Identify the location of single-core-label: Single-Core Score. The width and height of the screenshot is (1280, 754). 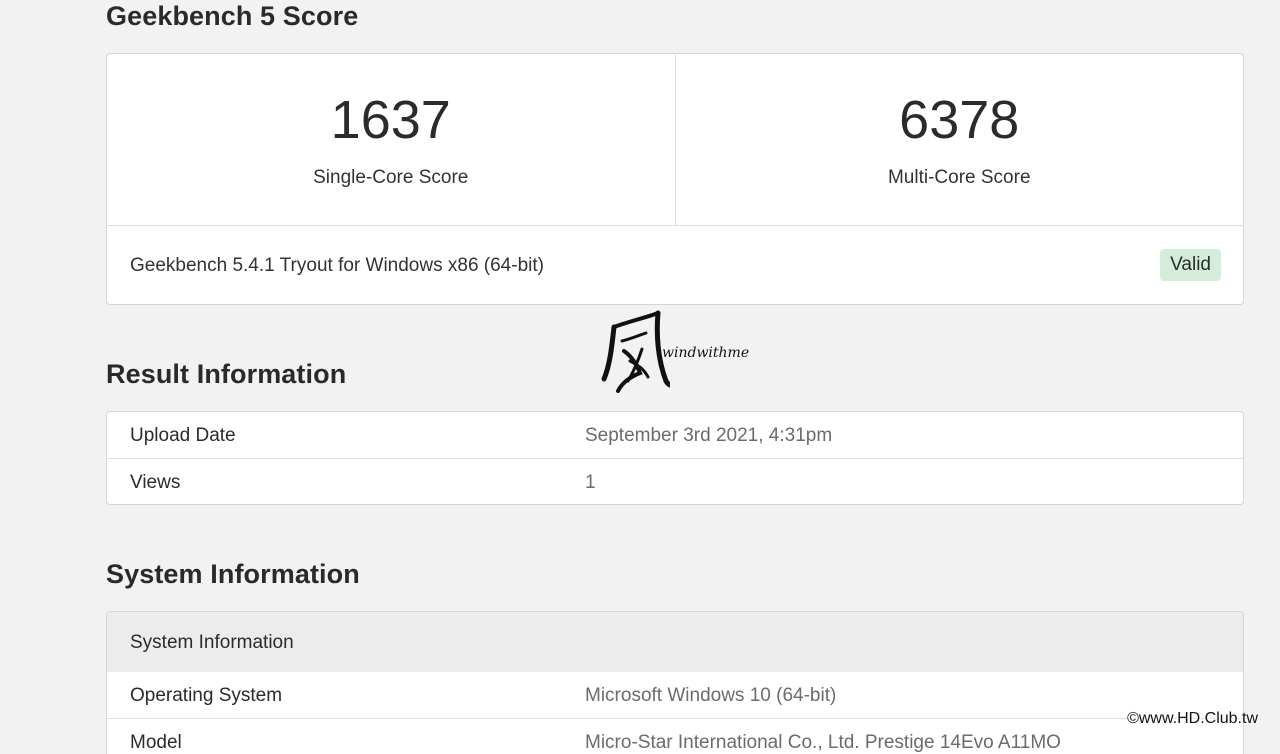
(391, 177).